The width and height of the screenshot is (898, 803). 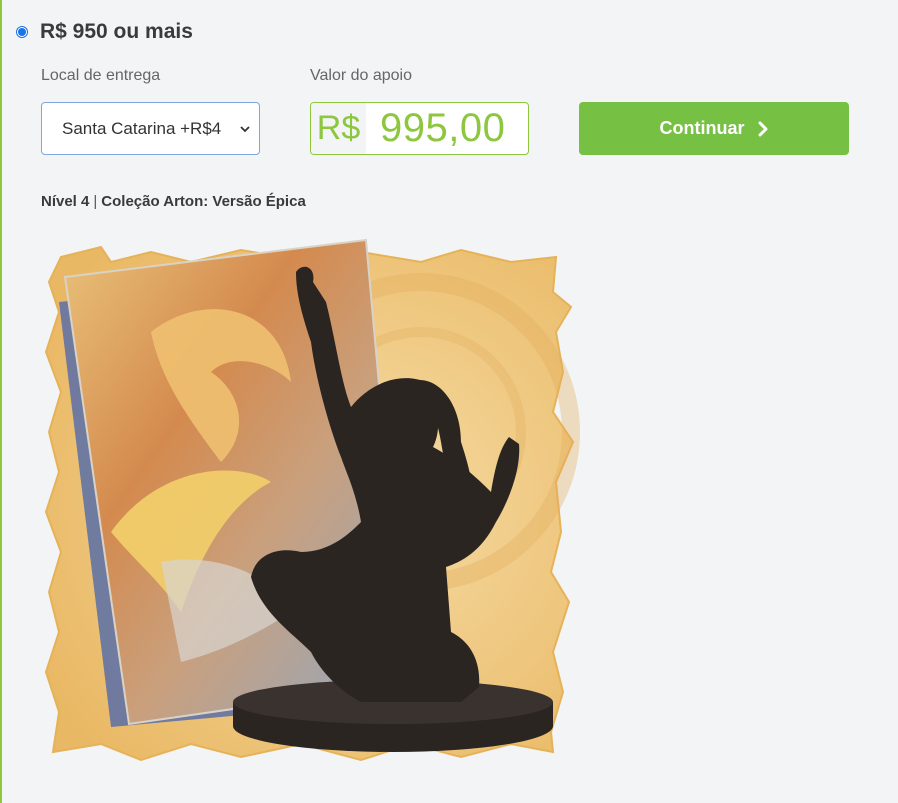 I want to click on continue-button: Continuar, so click(x=714, y=128).